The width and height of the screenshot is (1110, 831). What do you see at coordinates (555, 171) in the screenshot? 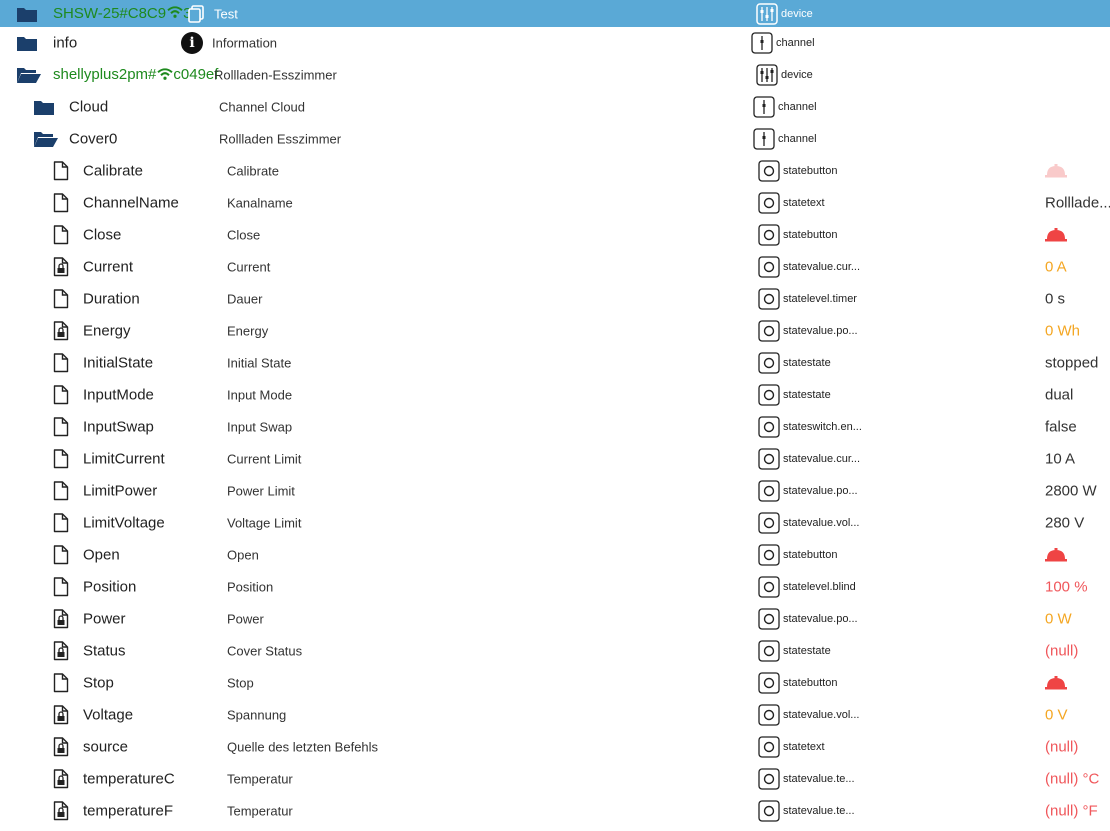
I see `state-row: Calibrate Calibrate statebutton` at bounding box center [555, 171].